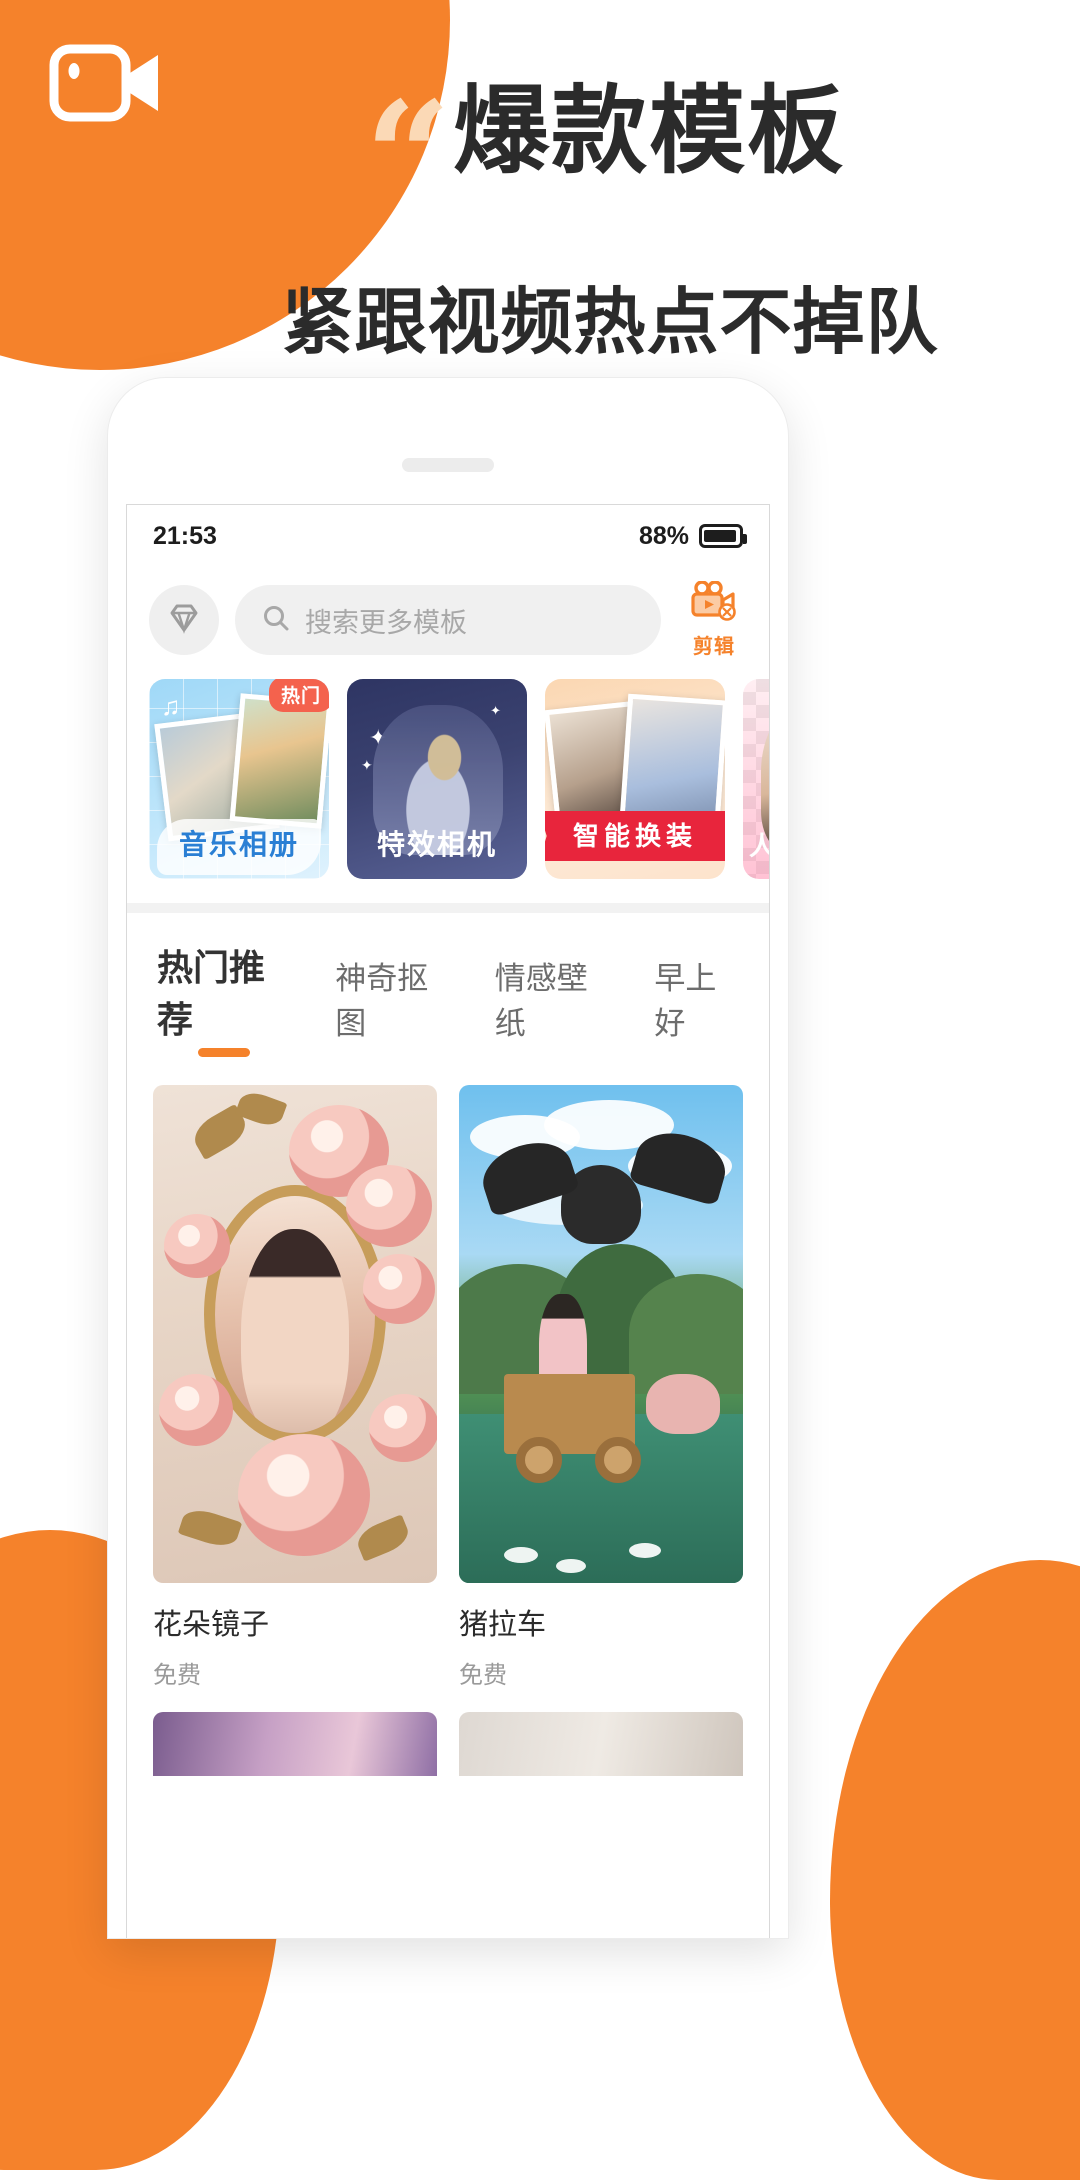 The image size is (1080, 2180). I want to click on video-scissors-icon, so click(714, 604).